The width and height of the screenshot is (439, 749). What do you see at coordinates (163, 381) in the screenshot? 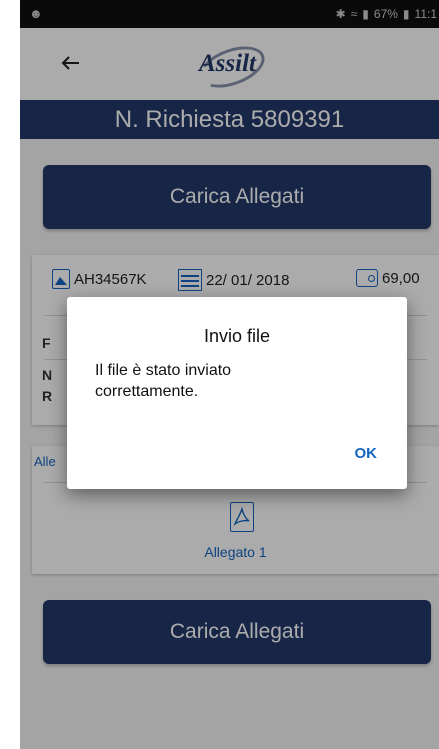
I see `dialog-message: Il file è stato inviato correttamente.` at bounding box center [163, 381].